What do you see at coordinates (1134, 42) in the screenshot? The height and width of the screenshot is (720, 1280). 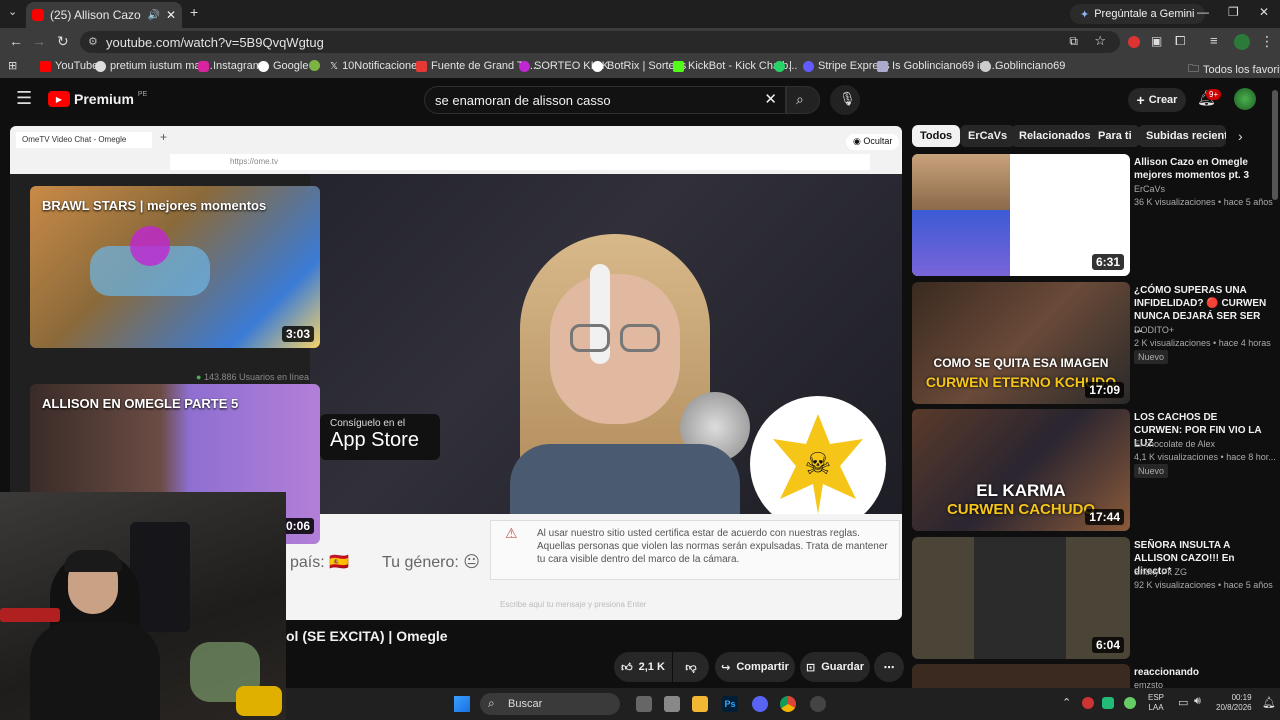 I see `extension-icon` at bounding box center [1134, 42].